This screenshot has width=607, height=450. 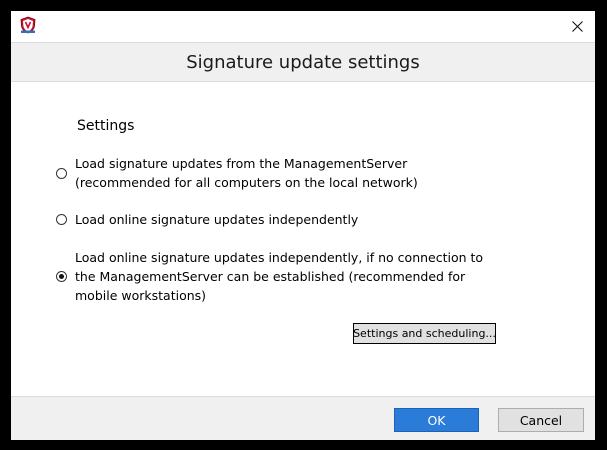 What do you see at coordinates (61, 276) in the screenshot?
I see `radio-online-fallback` at bounding box center [61, 276].